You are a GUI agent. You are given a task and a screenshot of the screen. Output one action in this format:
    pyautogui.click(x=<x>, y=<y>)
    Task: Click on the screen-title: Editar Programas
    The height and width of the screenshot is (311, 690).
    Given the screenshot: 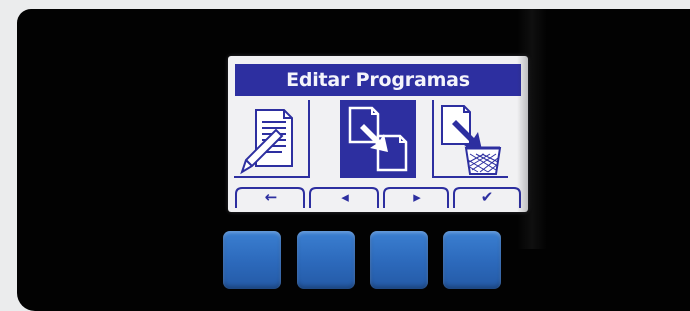 What is the action you would take?
    pyautogui.click(x=378, y=80)
    